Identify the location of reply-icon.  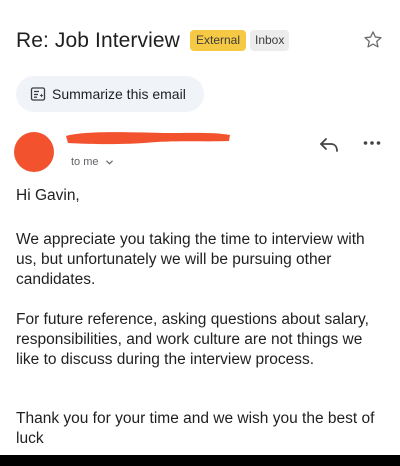
(329, 145).